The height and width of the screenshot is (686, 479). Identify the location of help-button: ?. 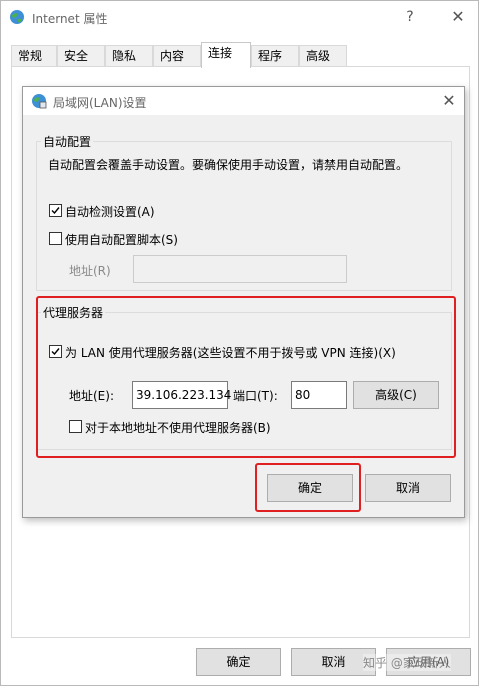
(410, 17).